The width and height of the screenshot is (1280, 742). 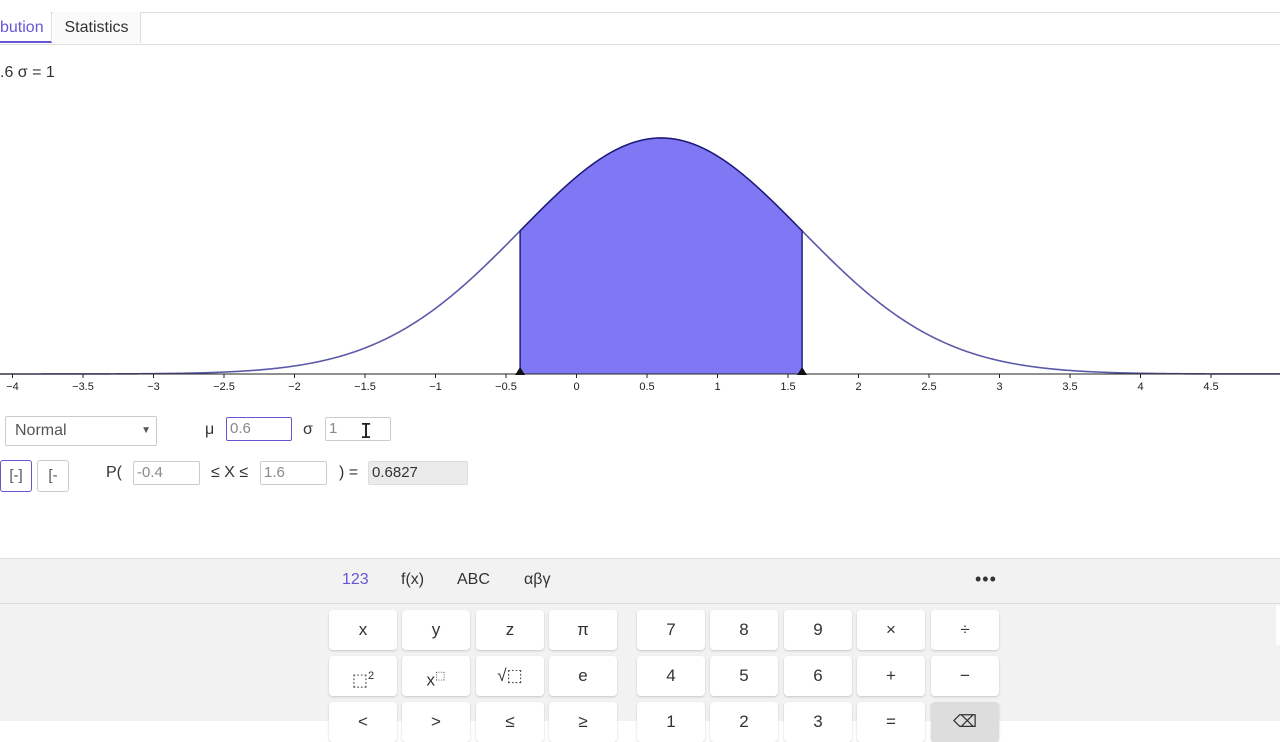 I want to click on keyboard-tab-greek: αβγ, so click(x=537, y=580).